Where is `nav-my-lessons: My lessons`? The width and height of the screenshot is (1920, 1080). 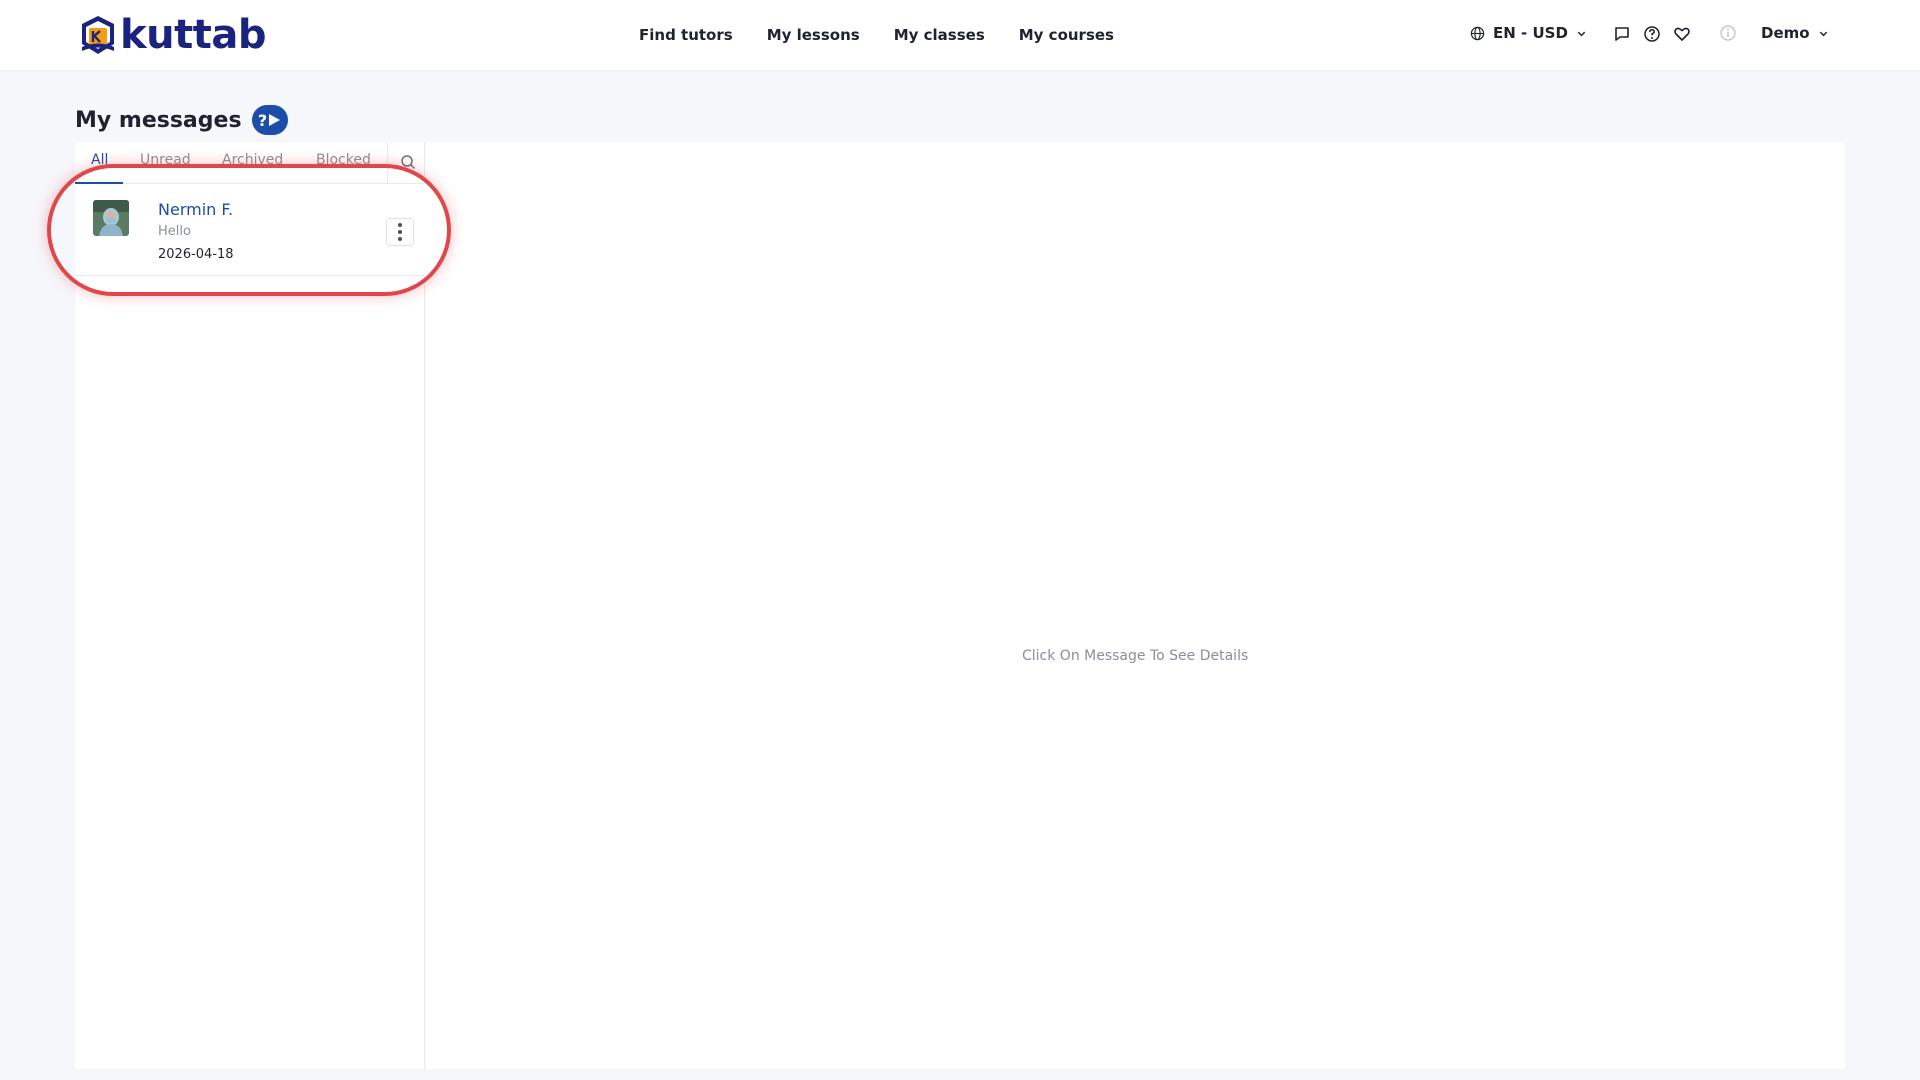
nav-my-lessons: My lessons is located at coordinates (813, 35).